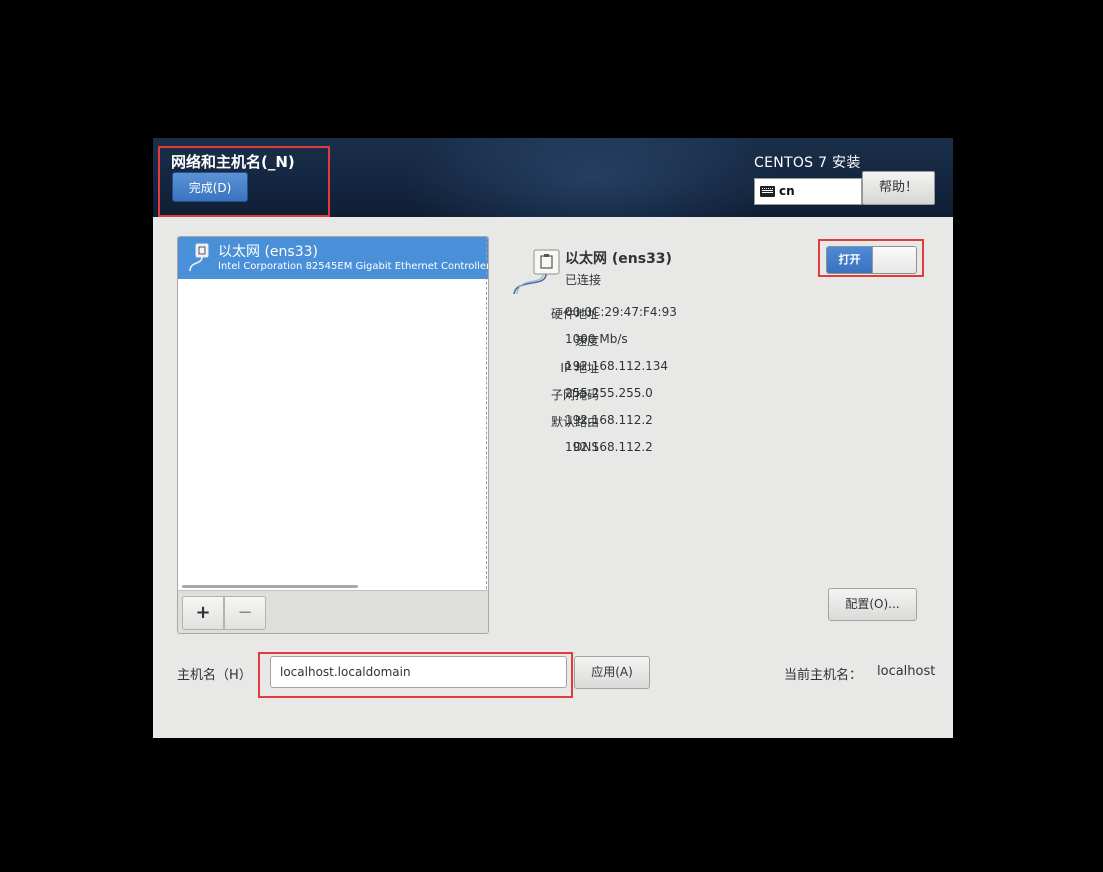 The height and width of the screenshot is (872, 1103). What do you see at coordinates (245, 613) in the screenshot?
I see `remove-device-button: −` at bounding box center [245, 613].